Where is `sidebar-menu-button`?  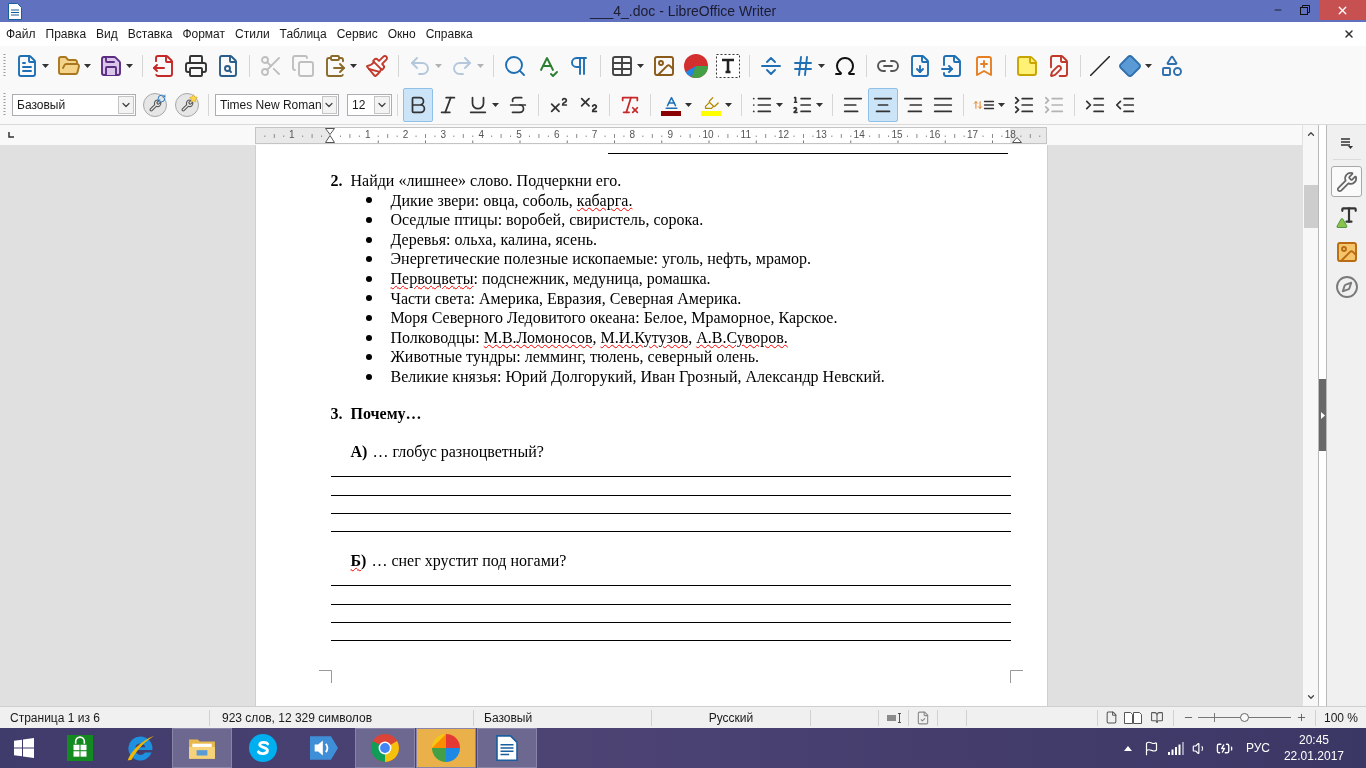 sidebar-menu-button is located at coordinates (1346, 143).